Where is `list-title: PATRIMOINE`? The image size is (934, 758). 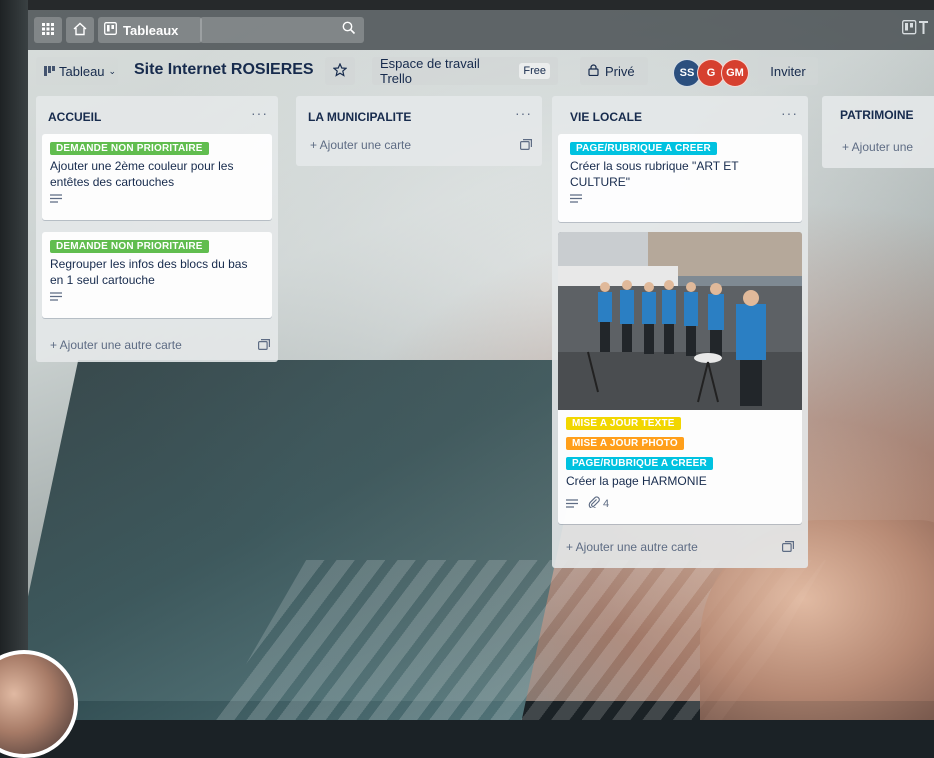 list-title: PATRIMOINE is located at coordinates (877, 115).